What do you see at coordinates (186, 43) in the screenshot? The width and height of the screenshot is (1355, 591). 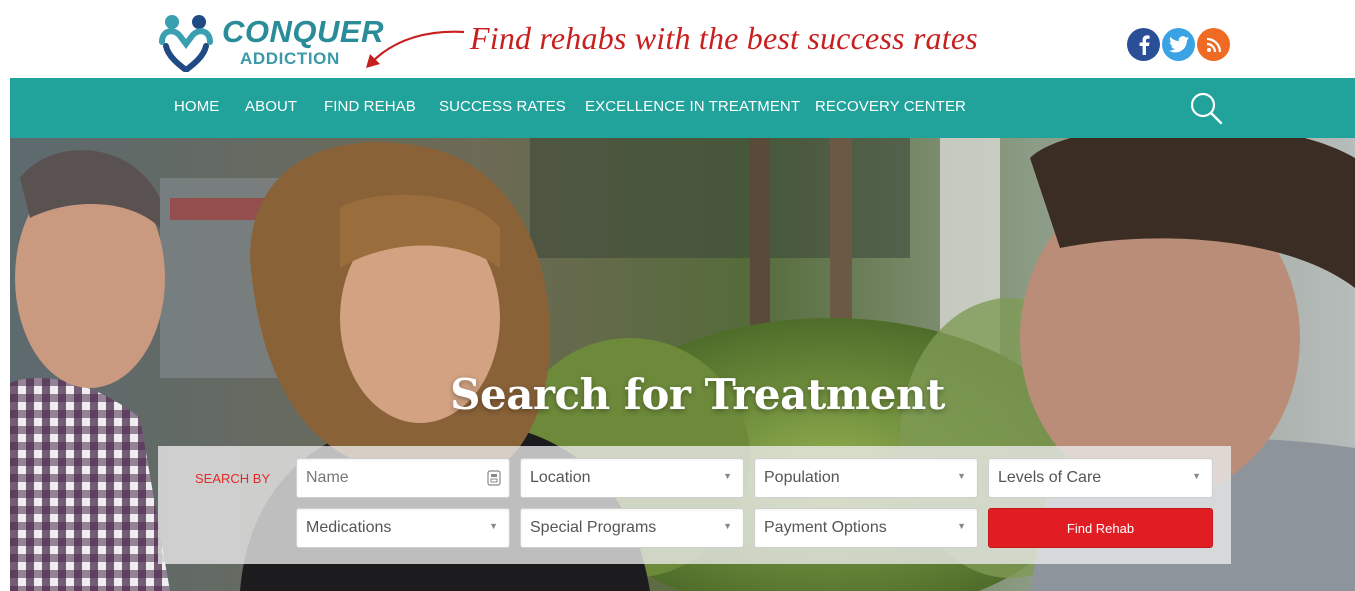 I see `logo-mark-icon` at bounding box center [186, 43].